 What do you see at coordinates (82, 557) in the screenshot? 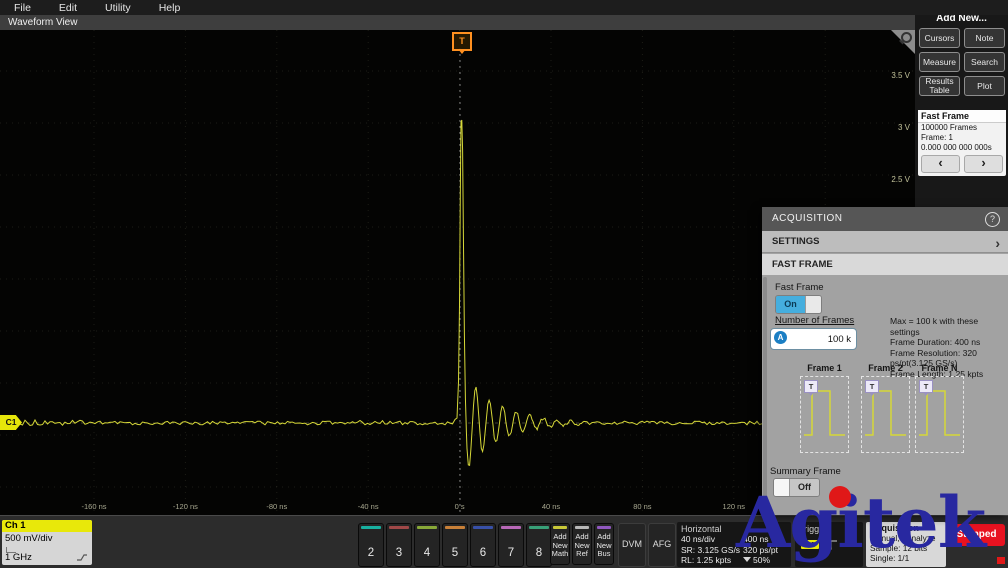
I see `bandwidth-filter-icon` at bounding box center [82, 557].